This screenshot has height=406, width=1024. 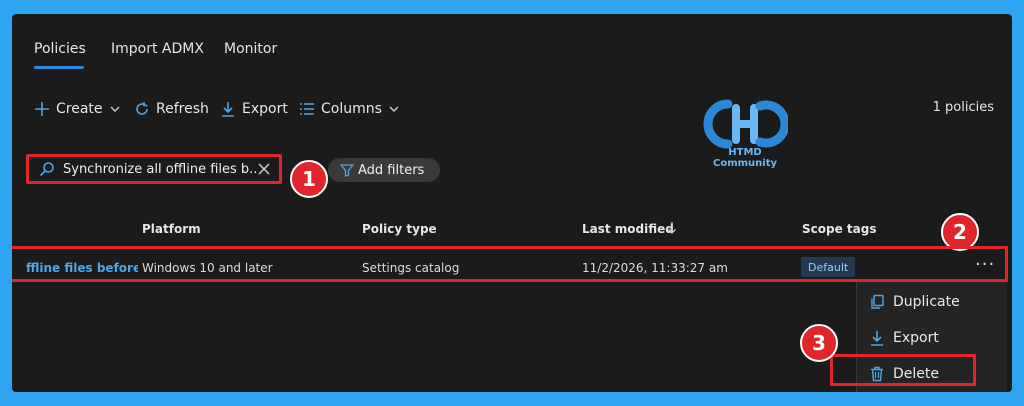 I want to click on sort-descending-icon, so click(x=672, y=228).